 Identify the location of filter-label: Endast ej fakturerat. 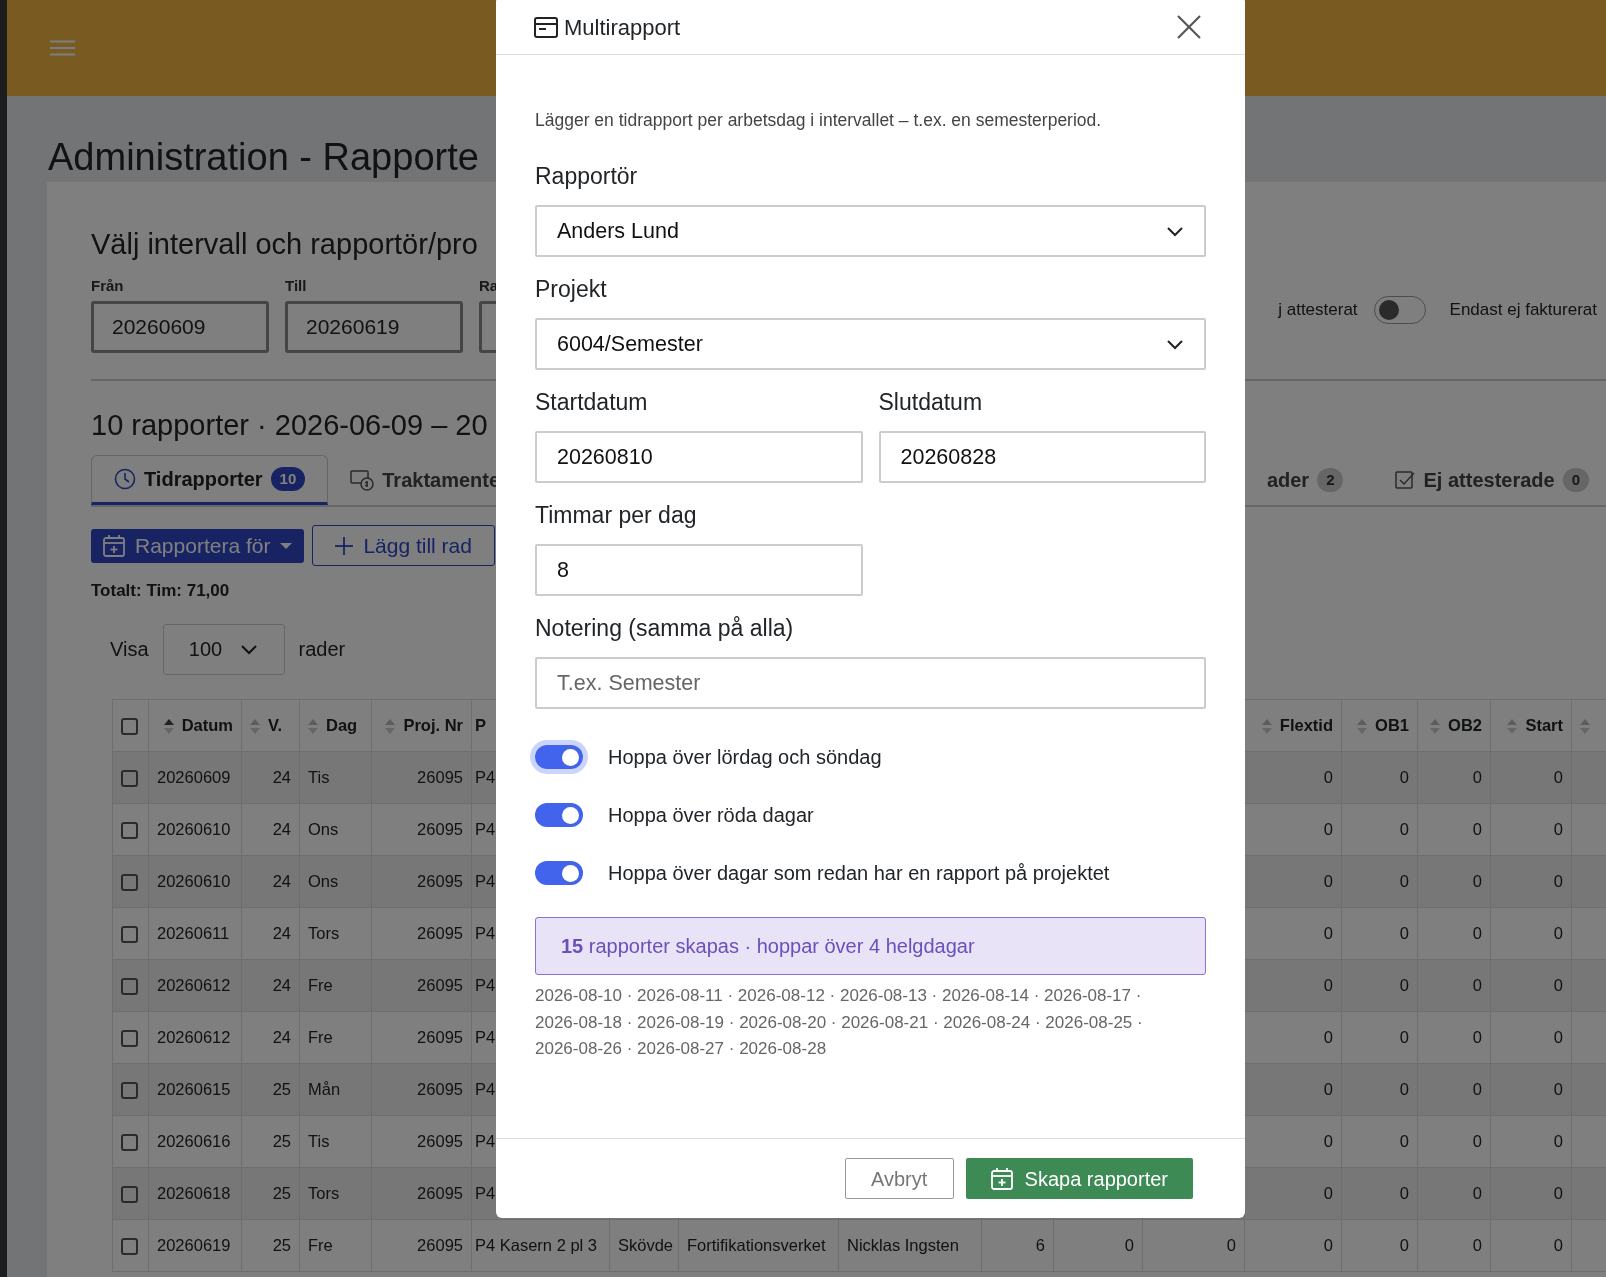
(1523, 310).